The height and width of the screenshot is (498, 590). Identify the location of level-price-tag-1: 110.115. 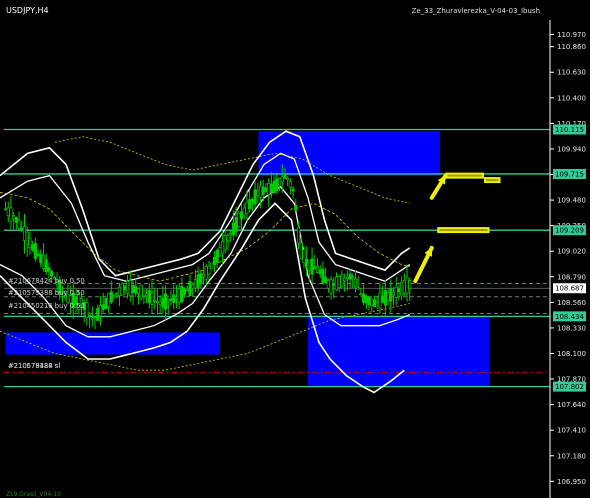
(569, 129).